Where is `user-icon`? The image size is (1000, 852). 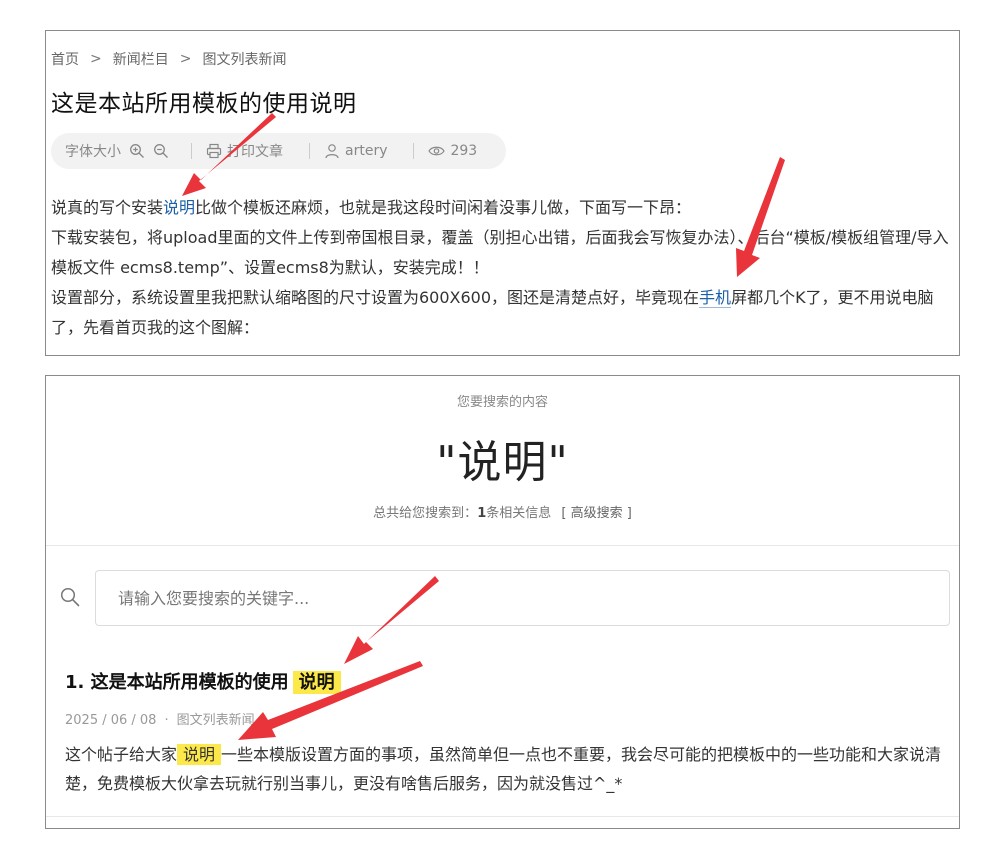
user-icon is located at coordinates (332, 151).